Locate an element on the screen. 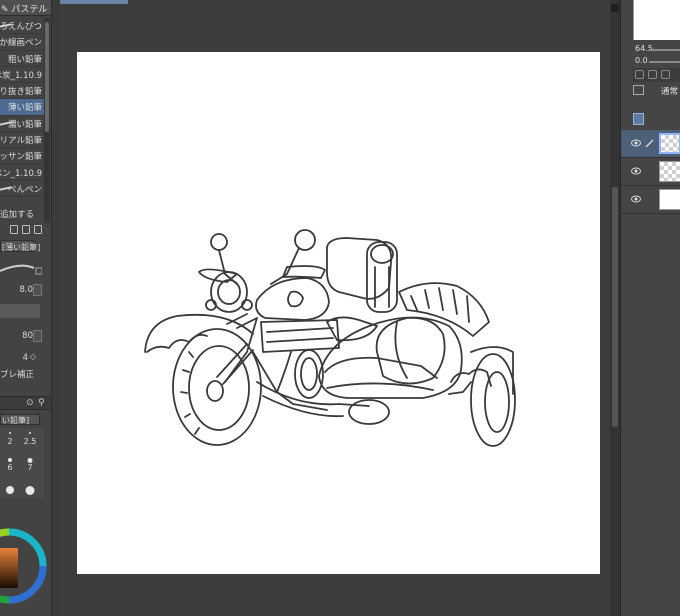 The width and height of the screenshot is (680, 616). opacity-slider-track is located at coordinates (20, 311).